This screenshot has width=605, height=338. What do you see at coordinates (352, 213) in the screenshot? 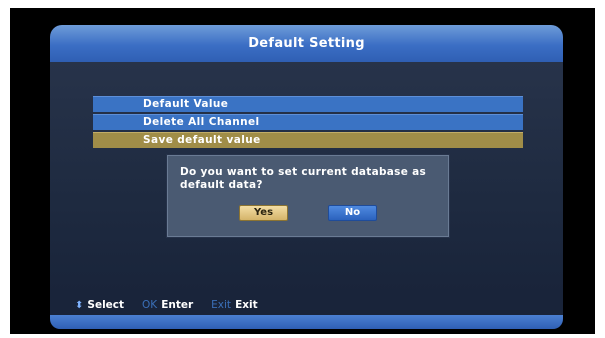
I see `no-button: No` at bounding box center [352, 213].